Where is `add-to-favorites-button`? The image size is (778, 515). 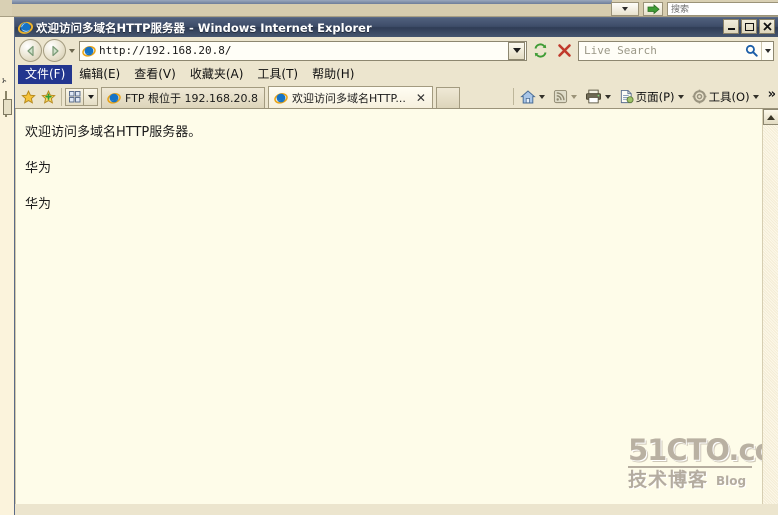
add-to-favorites-button is located at coordinates (48, 97).